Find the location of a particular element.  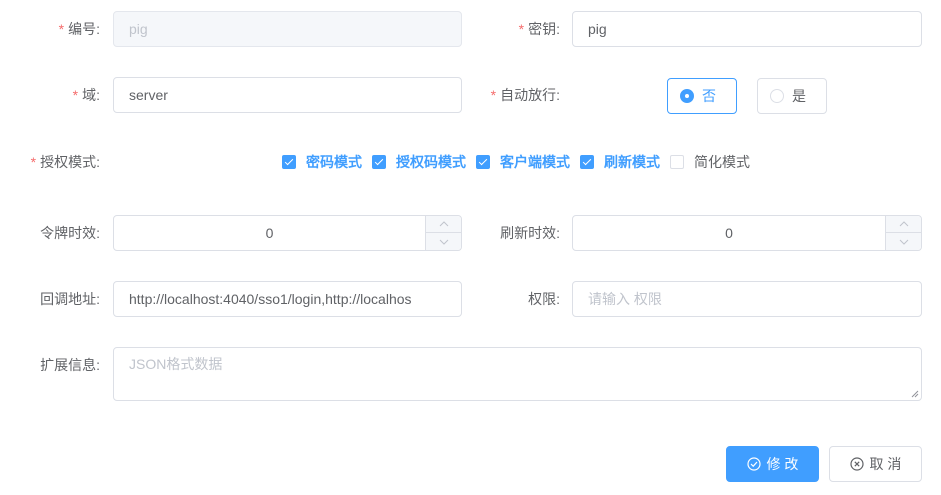

refresh-token-validity-label: 刷新时效: is located at coordinates (530, 233).